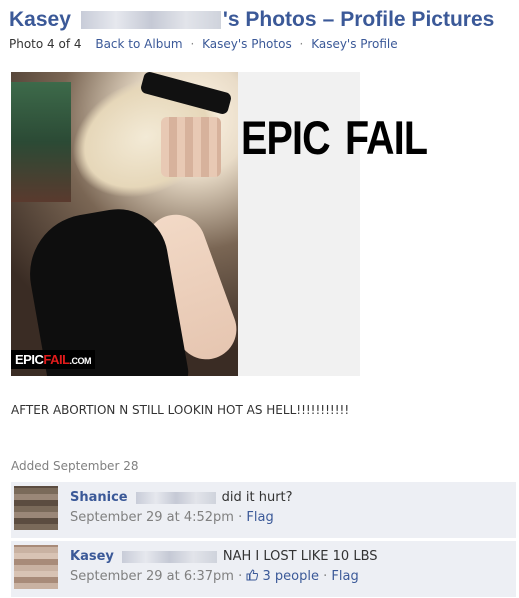 The width and height of the screenshot is (519, 598). Describe the element at coordinates (99, 497) in the screenshot. I see `comment-author: Shanice` at that location.